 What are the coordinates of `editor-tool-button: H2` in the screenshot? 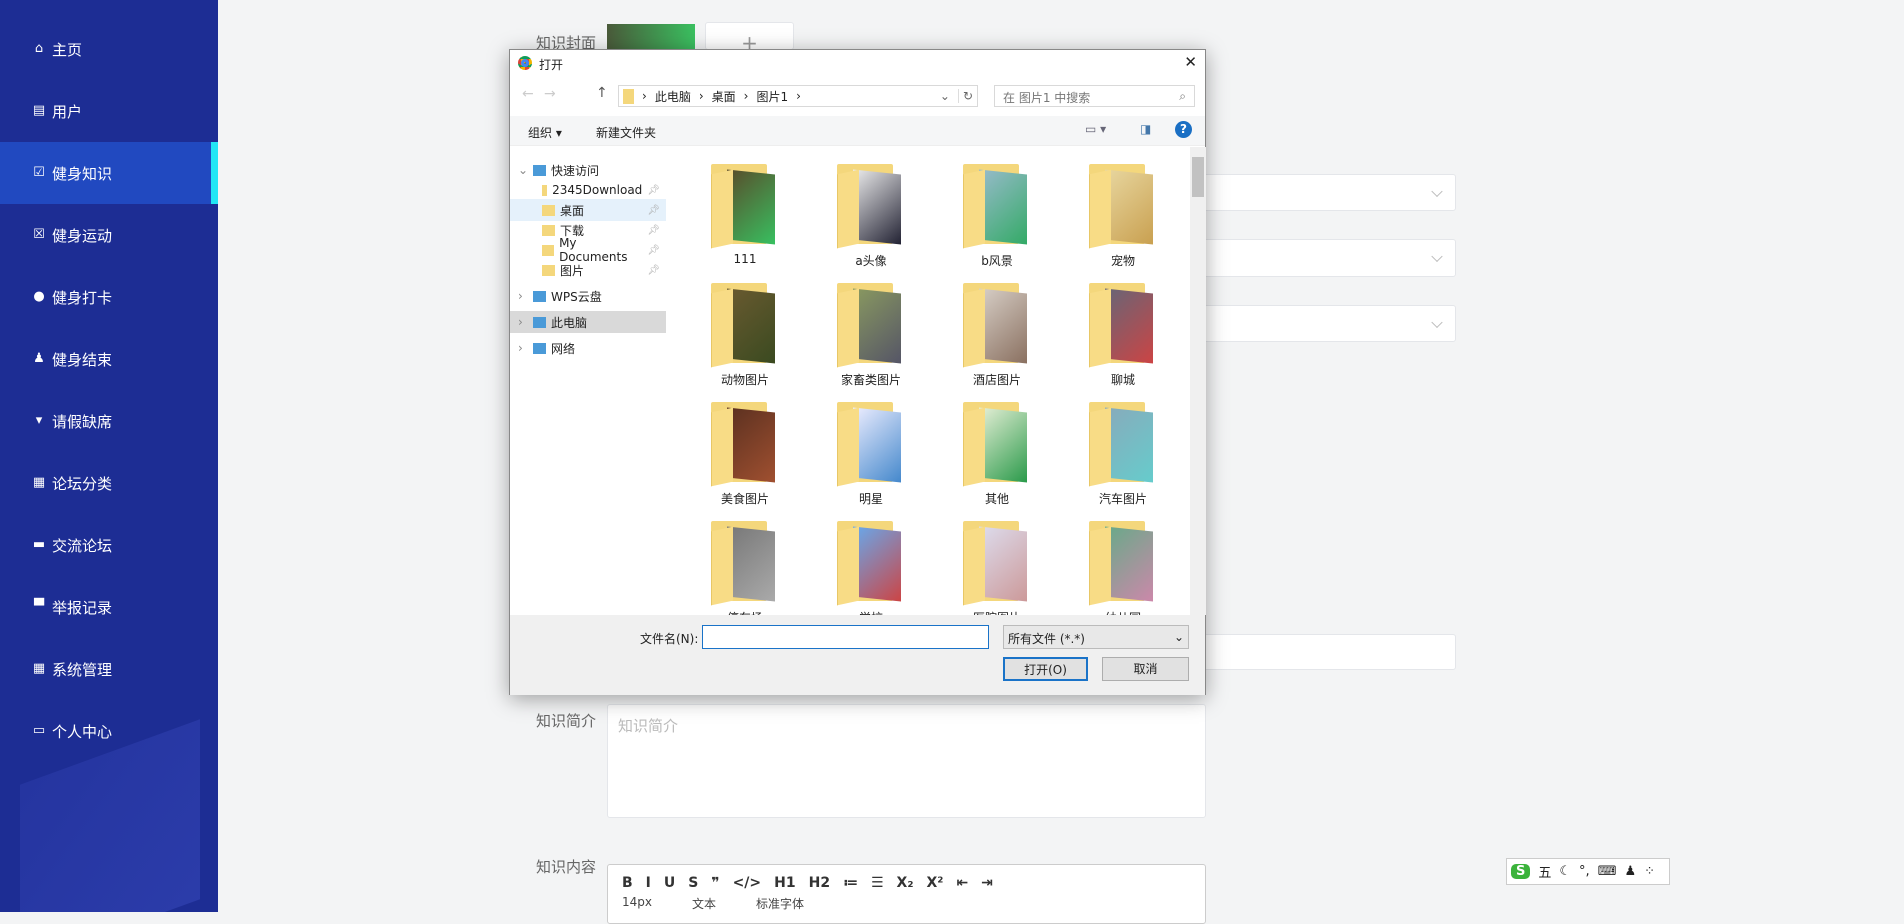 It's located at (819, 883).